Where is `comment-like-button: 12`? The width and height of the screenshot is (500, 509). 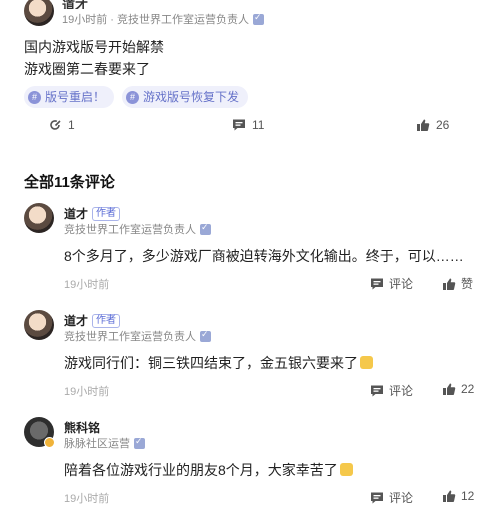 comment-like-button: 12 is located at coordinates (458, 496).